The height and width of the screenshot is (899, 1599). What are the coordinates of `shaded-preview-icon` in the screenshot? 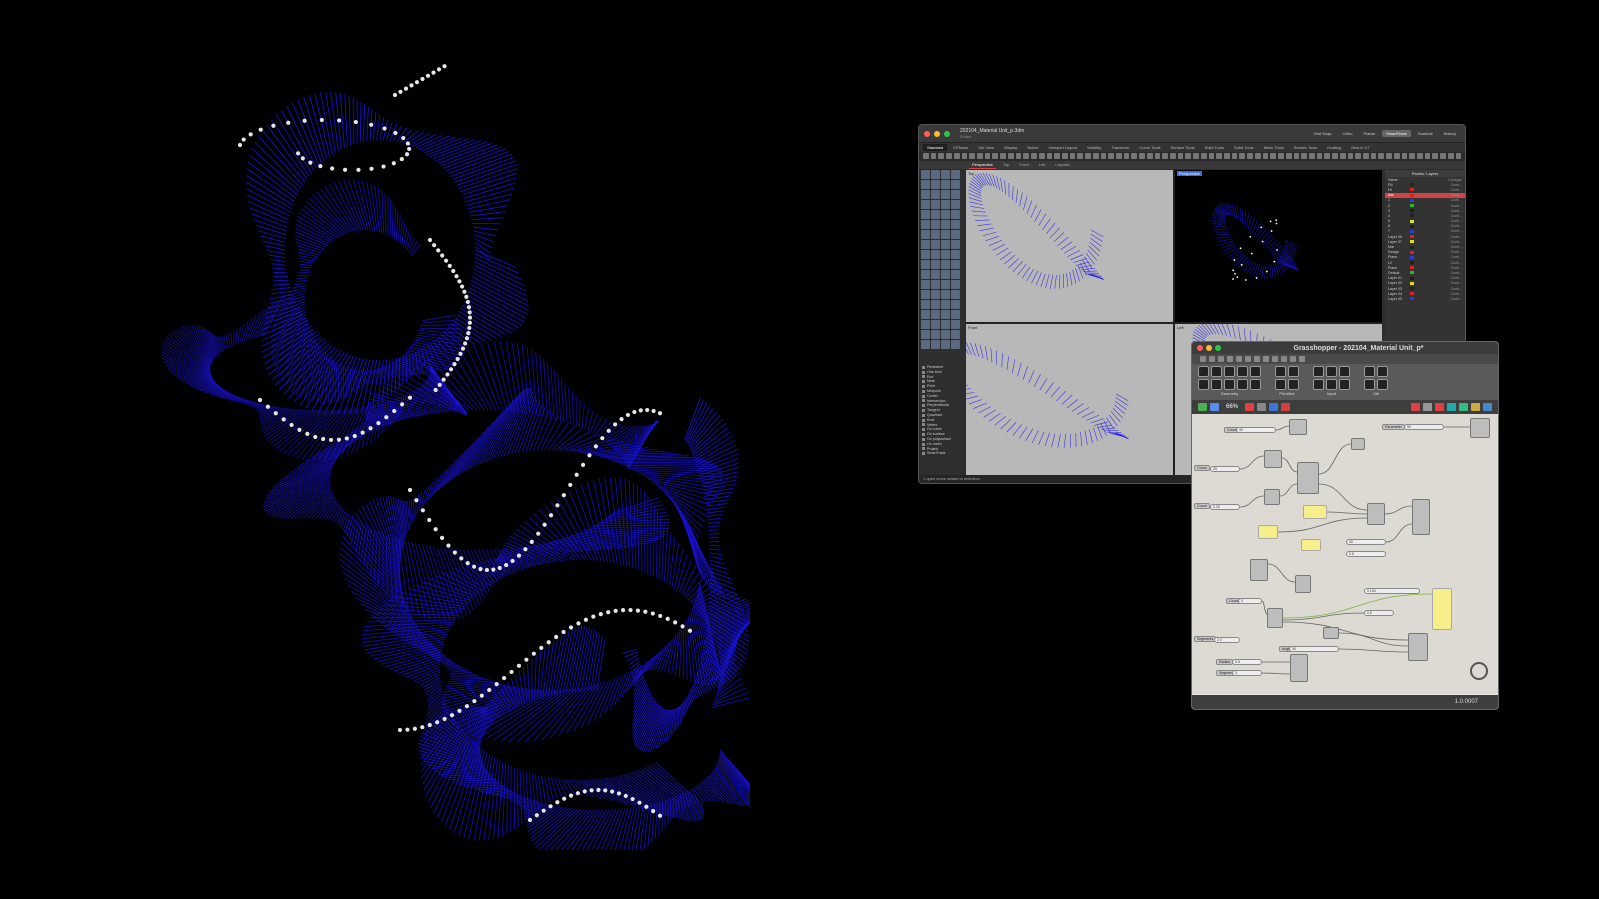 It's located at (1439, 407).